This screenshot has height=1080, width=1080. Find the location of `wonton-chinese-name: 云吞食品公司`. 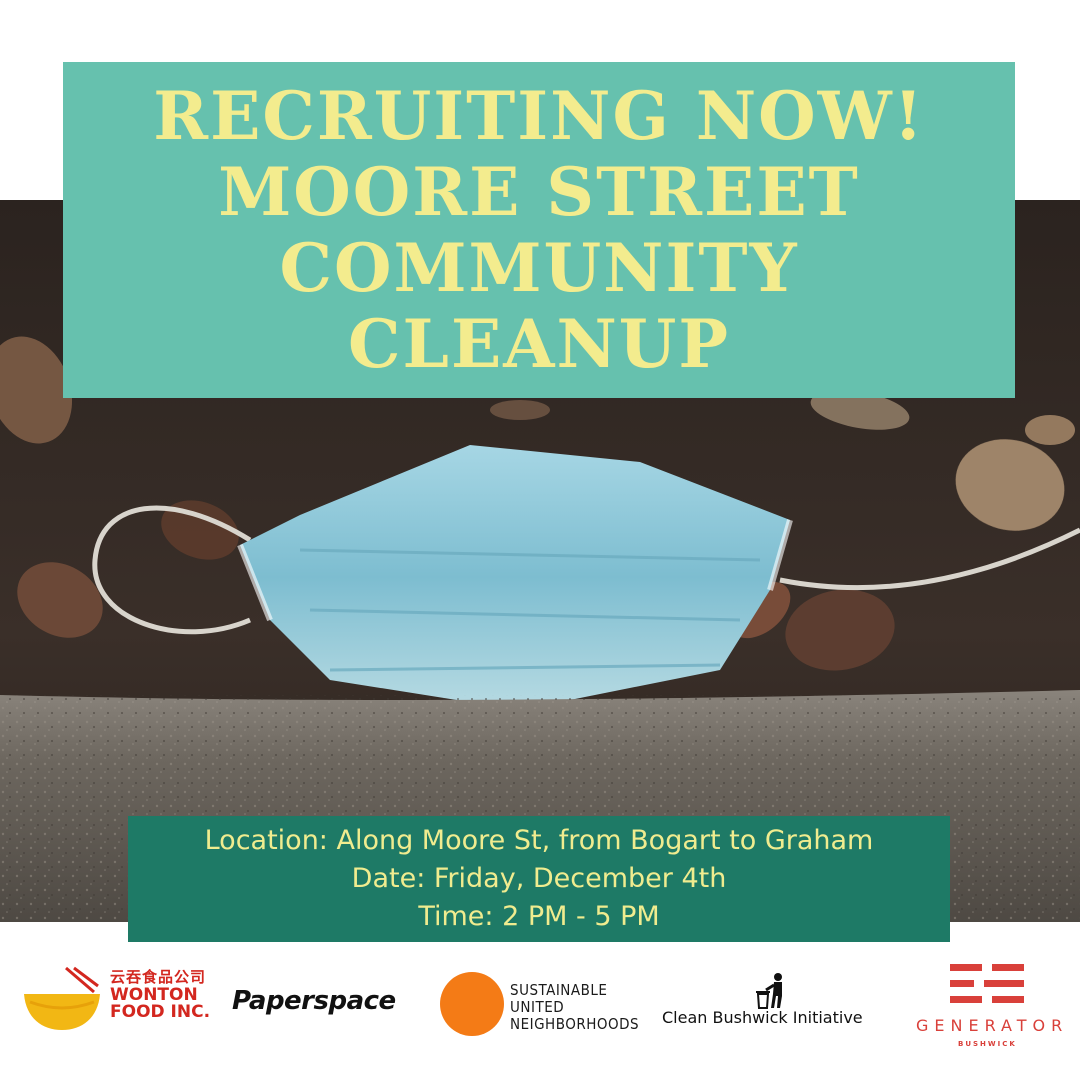

wonton-chinese-name: 云吞食品公司 is located at coordinates (158, 977).